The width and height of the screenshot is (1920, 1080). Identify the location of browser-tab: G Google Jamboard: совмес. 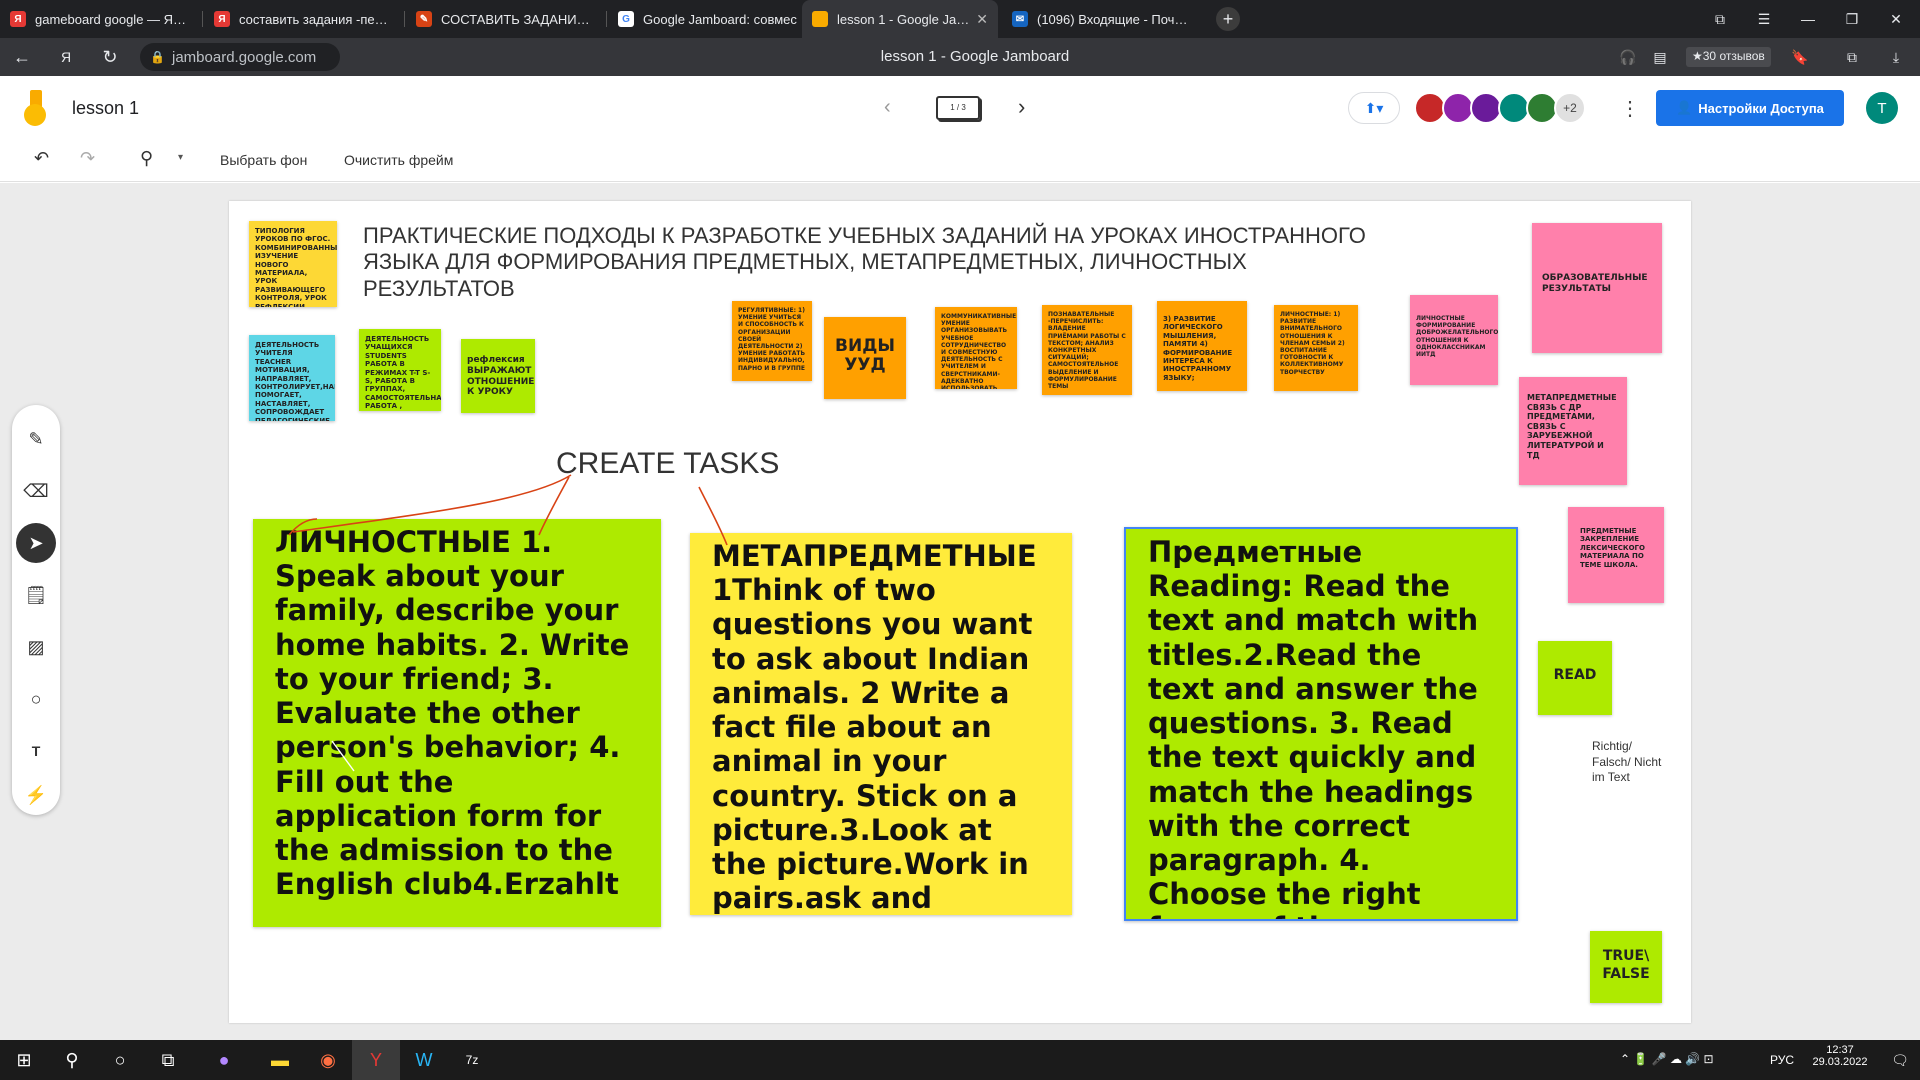
(708, 19).